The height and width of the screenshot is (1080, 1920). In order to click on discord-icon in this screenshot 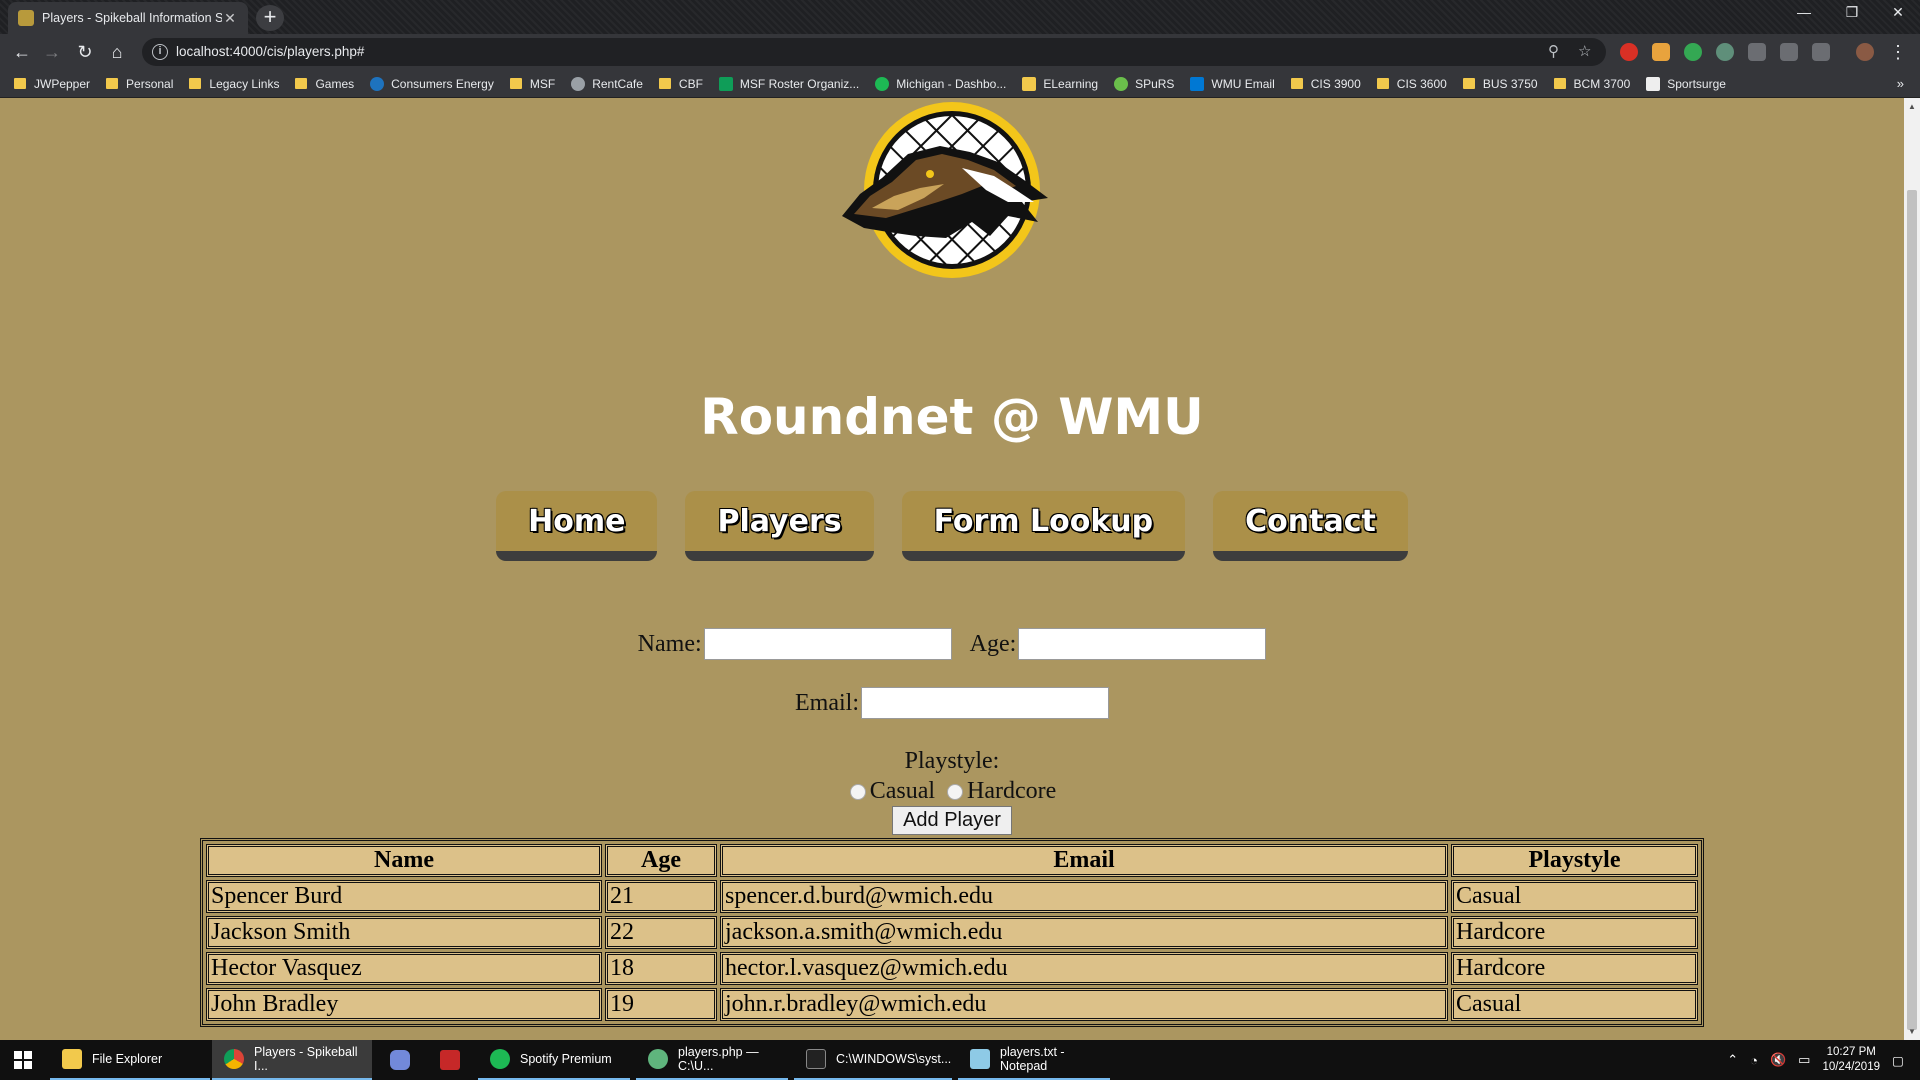, I will do `click(400, 1060)`.